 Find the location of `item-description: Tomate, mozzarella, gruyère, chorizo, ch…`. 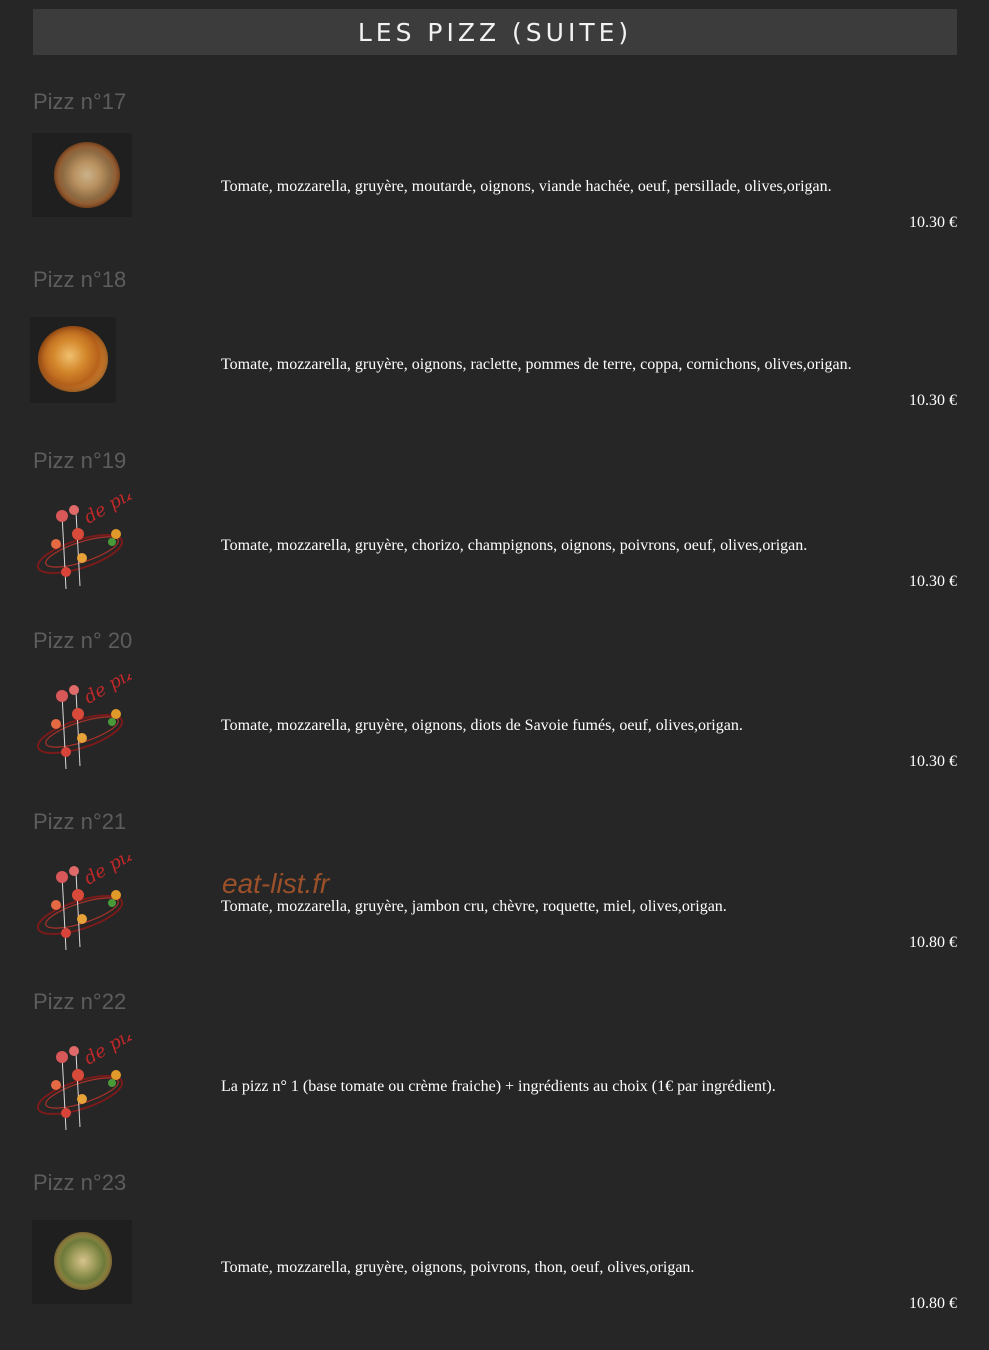

item-description: Tomate, mozzarella, gruyère, chorizo, ch… is located at coordinates (514, 545).